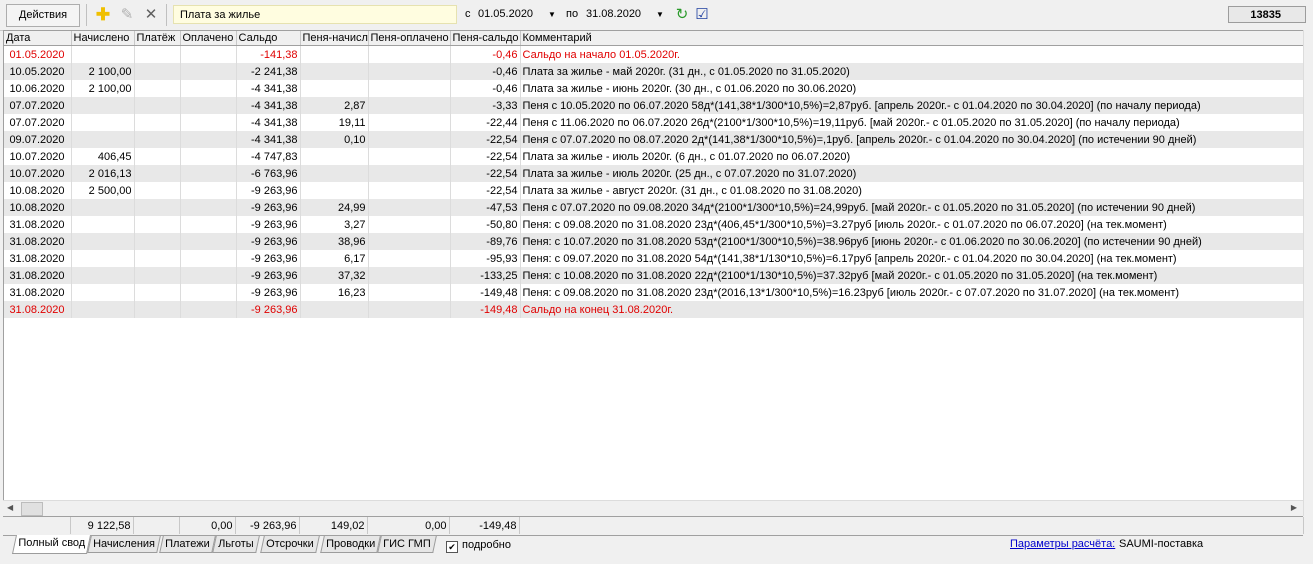 The height and width of the screenshot is (564, 1313). Describe the element at coordinates (38, 275) in the screenshot. I see `cell-date: 31.08.2020` at that location.